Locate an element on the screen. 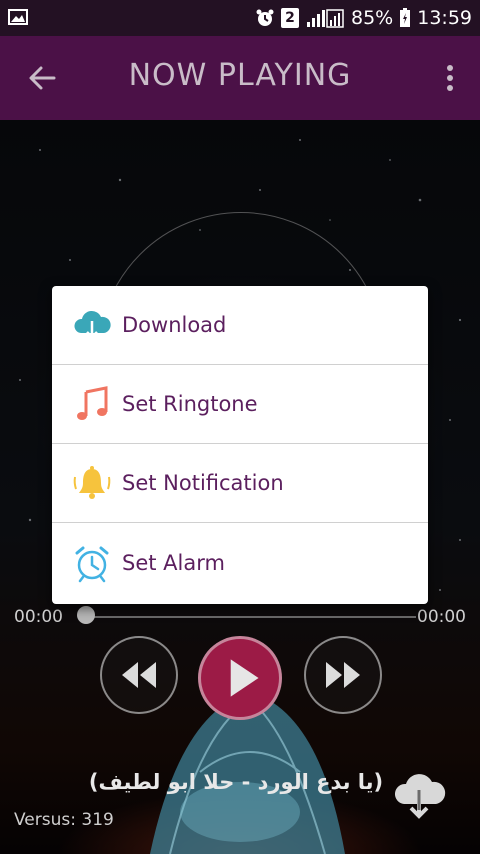 The image size is (480, 854). menu-item-label: Download is located at coordinates (174, 325).